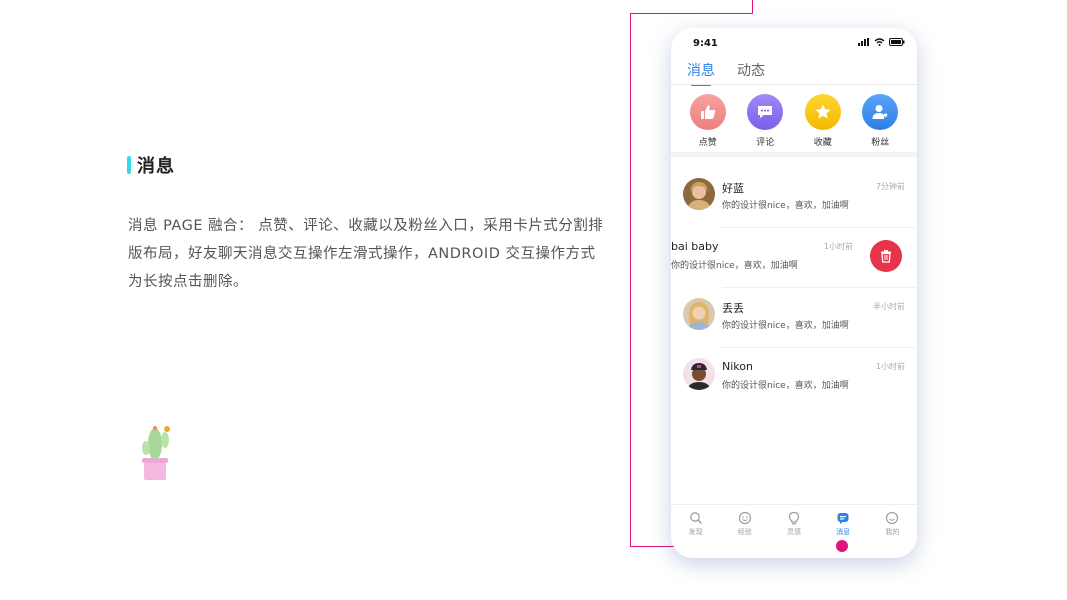 The width and height of the screenshot is (1067, 600). What do you see at coordinates (691, 13) in the screenshot?
I see `connector-line-horizontal-top` at bounding box center [691, 13].